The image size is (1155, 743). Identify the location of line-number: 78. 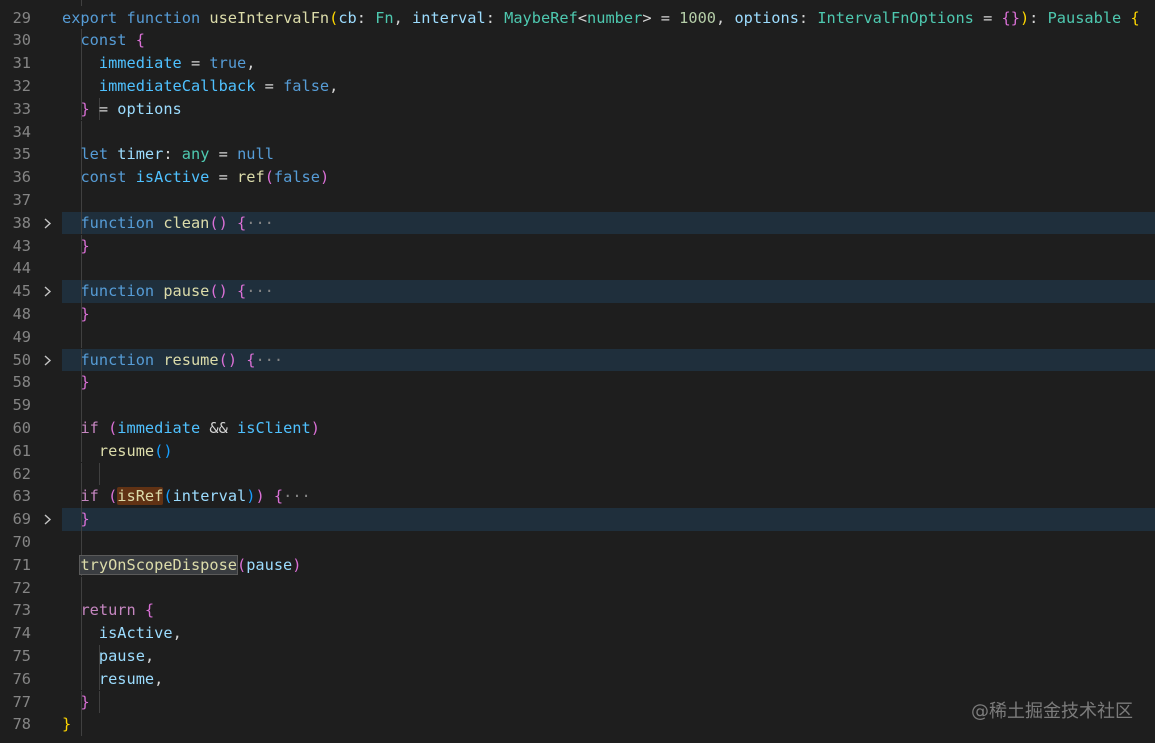
(21, 724).